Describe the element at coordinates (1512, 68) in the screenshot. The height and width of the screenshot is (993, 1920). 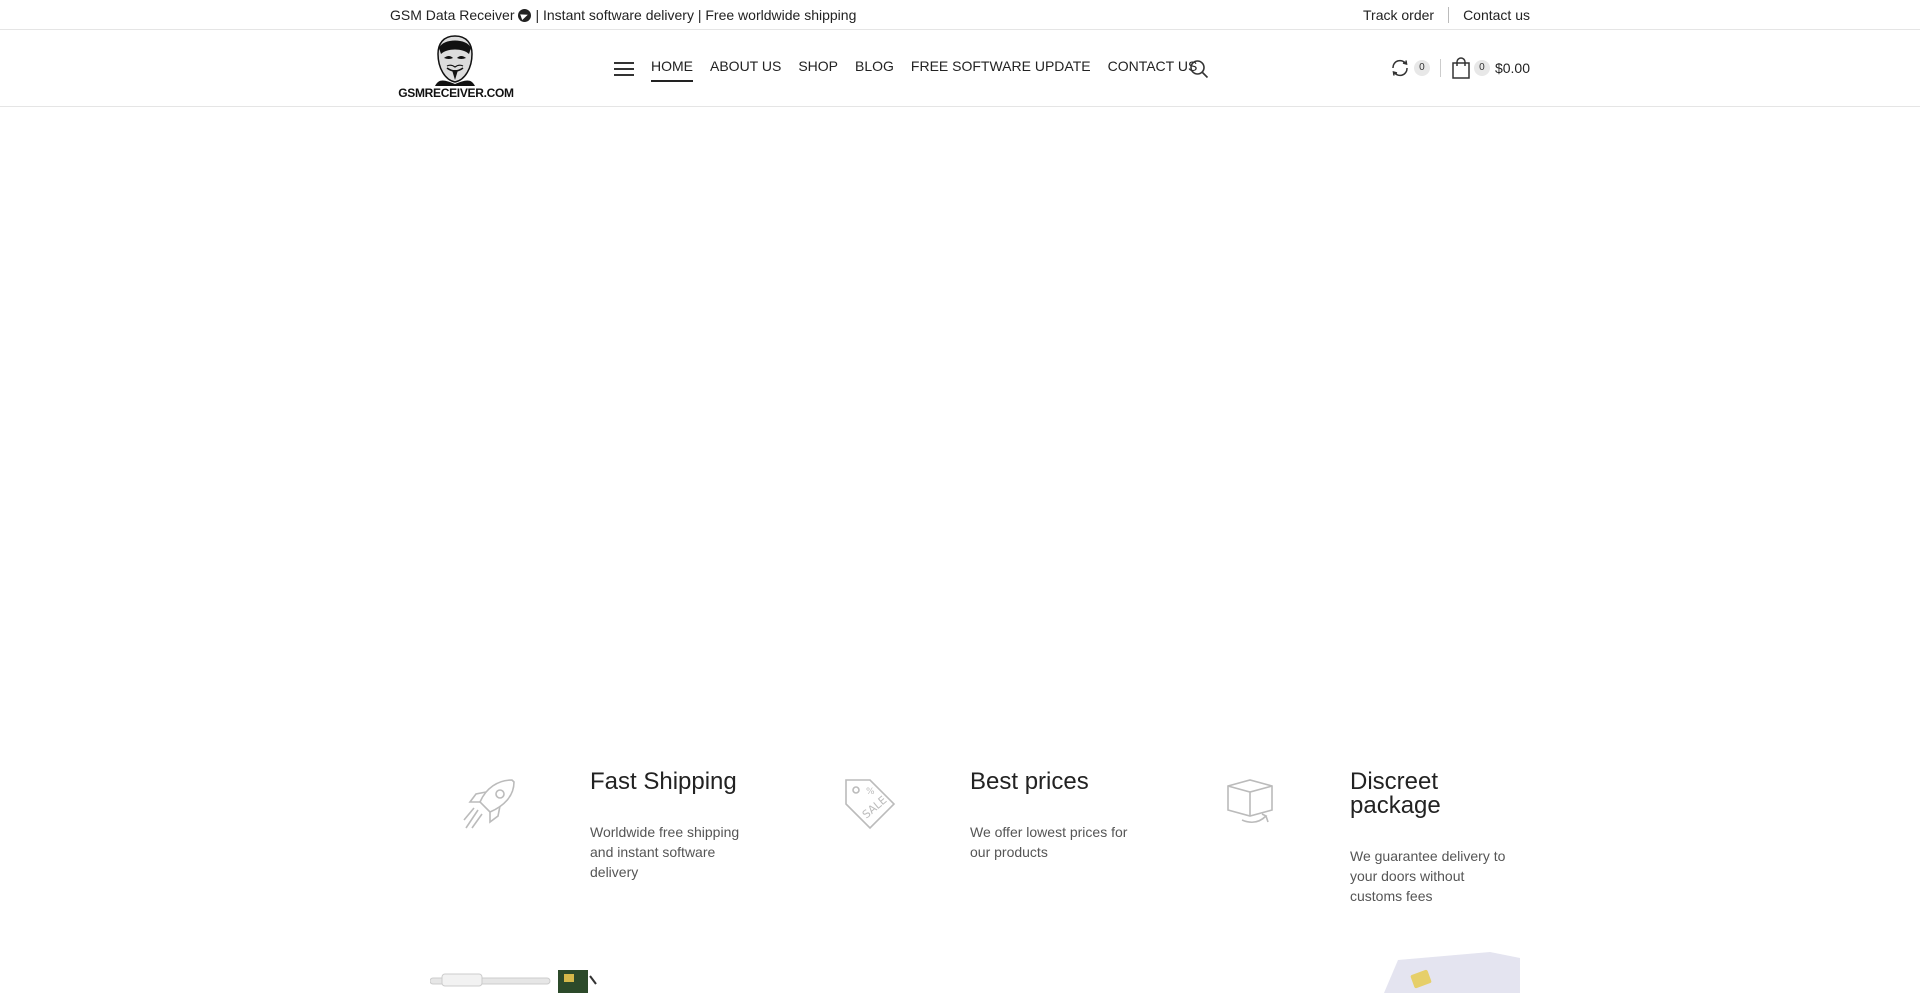
I see `cart-total: $0.00` at that location.